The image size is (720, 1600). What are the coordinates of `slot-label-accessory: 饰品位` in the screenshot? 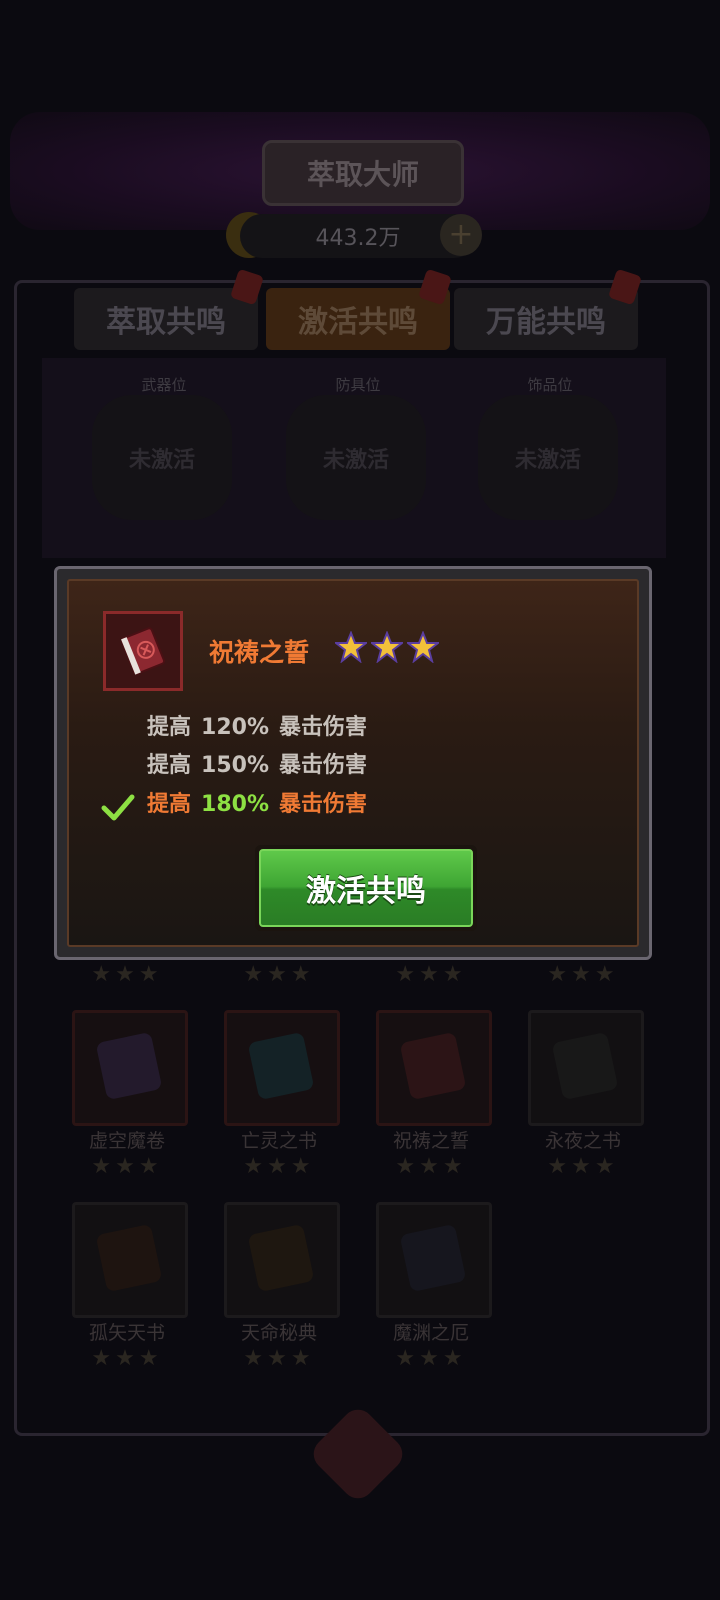 It's located at (550, 385).